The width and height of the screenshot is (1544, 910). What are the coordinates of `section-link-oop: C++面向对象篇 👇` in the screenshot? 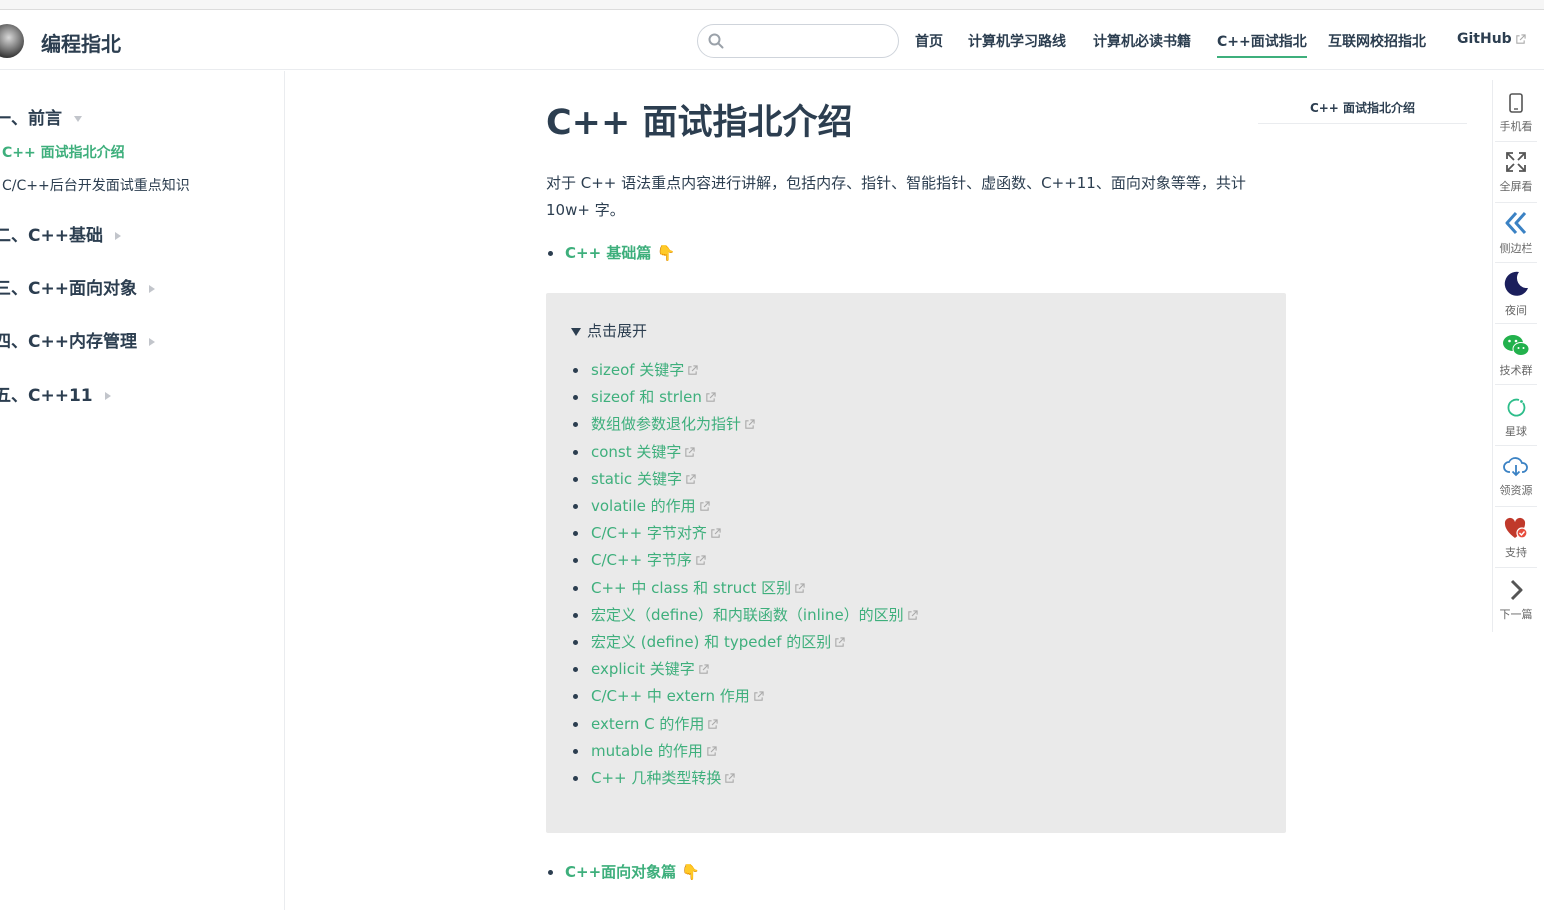 It's located at (632, 871).